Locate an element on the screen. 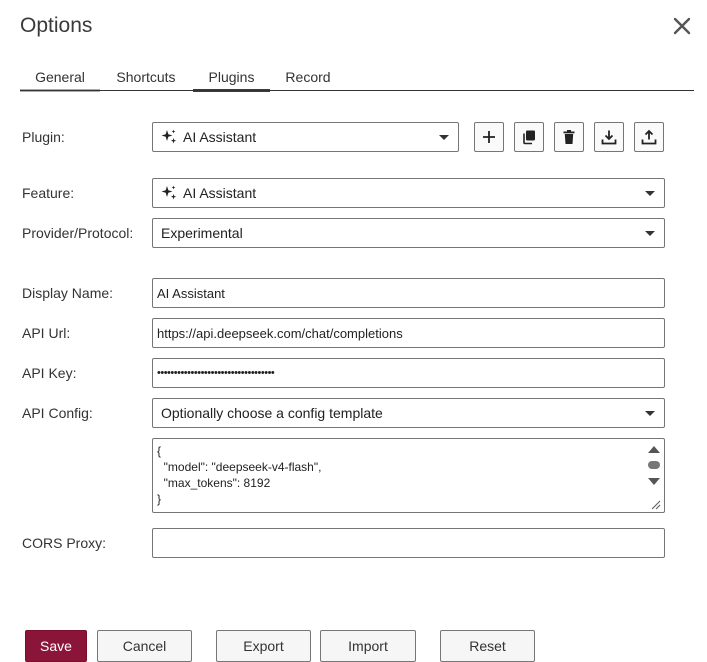 The width and height of the screenshot is (707, 662). close-icon is located at coordinates (682, 26).